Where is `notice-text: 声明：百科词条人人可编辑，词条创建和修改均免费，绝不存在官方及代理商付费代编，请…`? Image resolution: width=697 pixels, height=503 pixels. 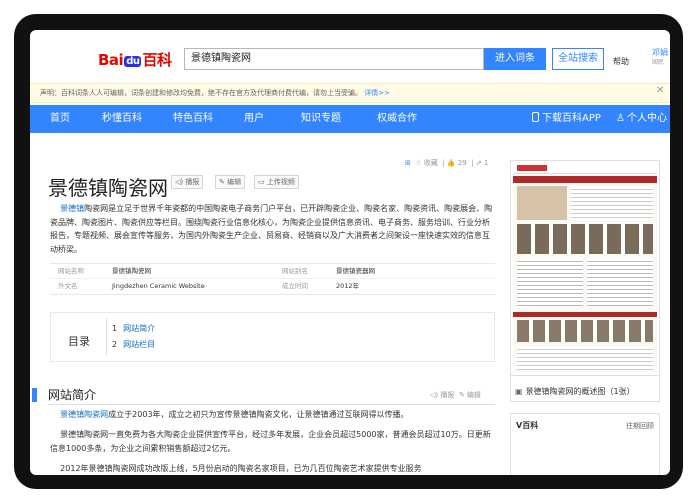
notice-text: 声明：百科词条人人可编辑，词条创建和修改均免费，绝不存在官方及代理商付费代编，请… is located at coordinates (201, 93).